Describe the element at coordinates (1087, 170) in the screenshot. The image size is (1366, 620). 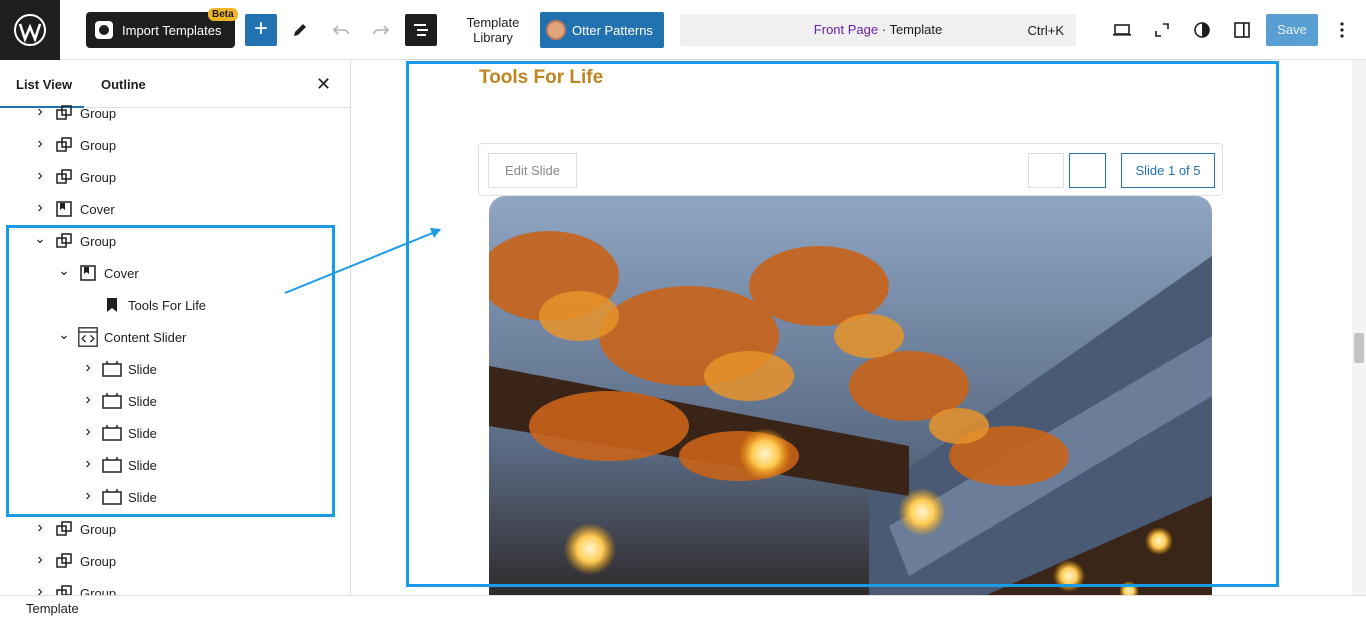
I see `next-slide-button` at that location.